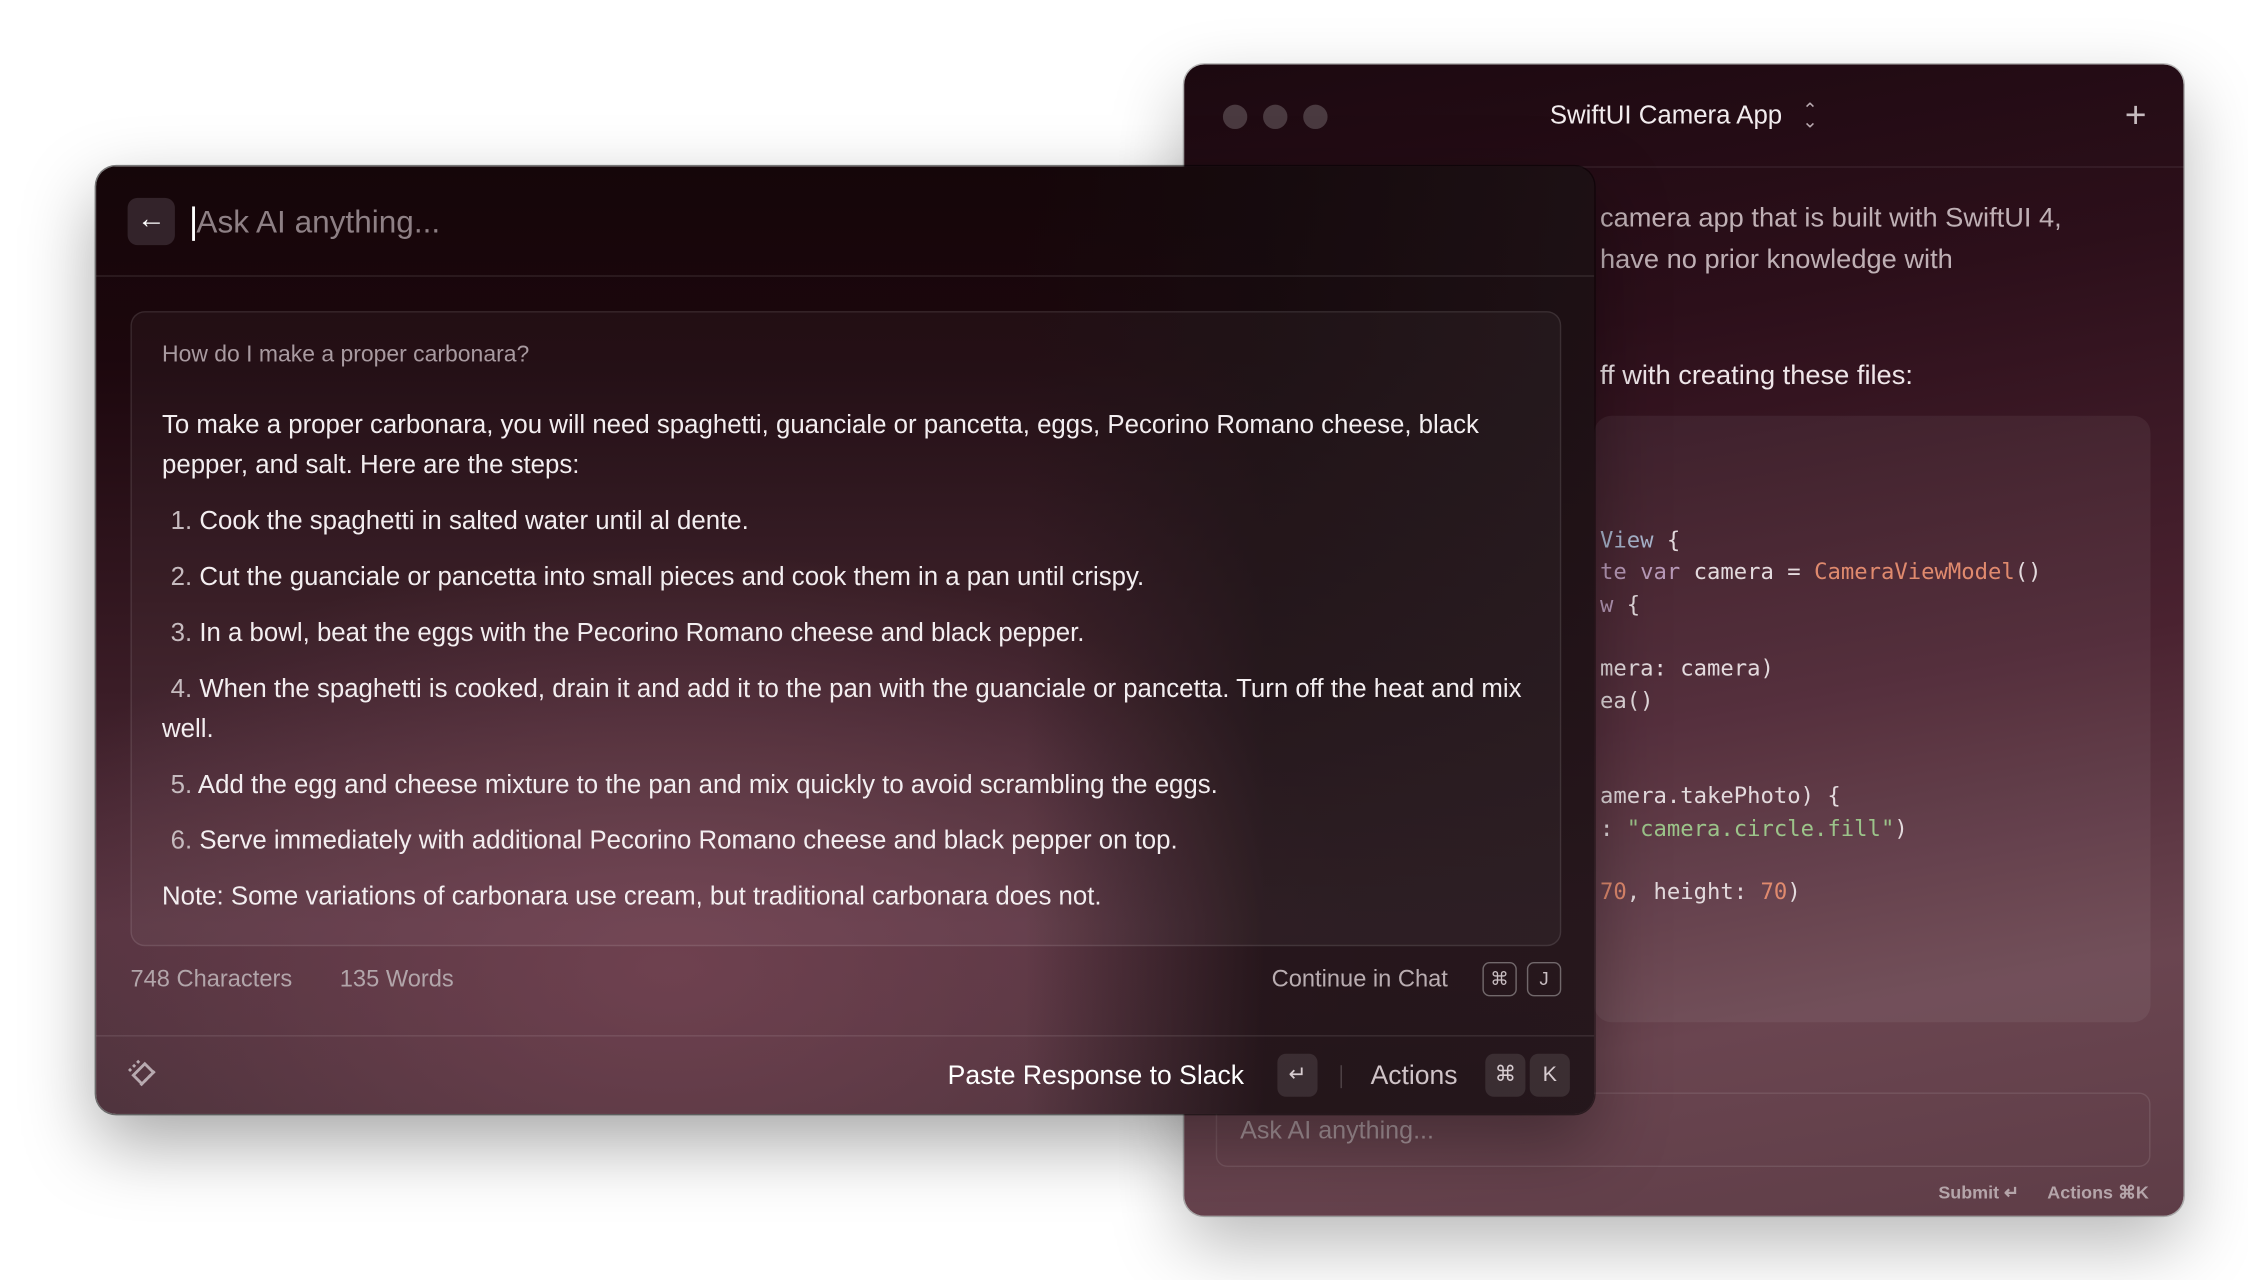 Image resolution: width=2248 pixels, height=1280 pixels. Describe the element at coordinates (142, 1072) in the screenshot. I see `raycast-logo-icon` at that location.